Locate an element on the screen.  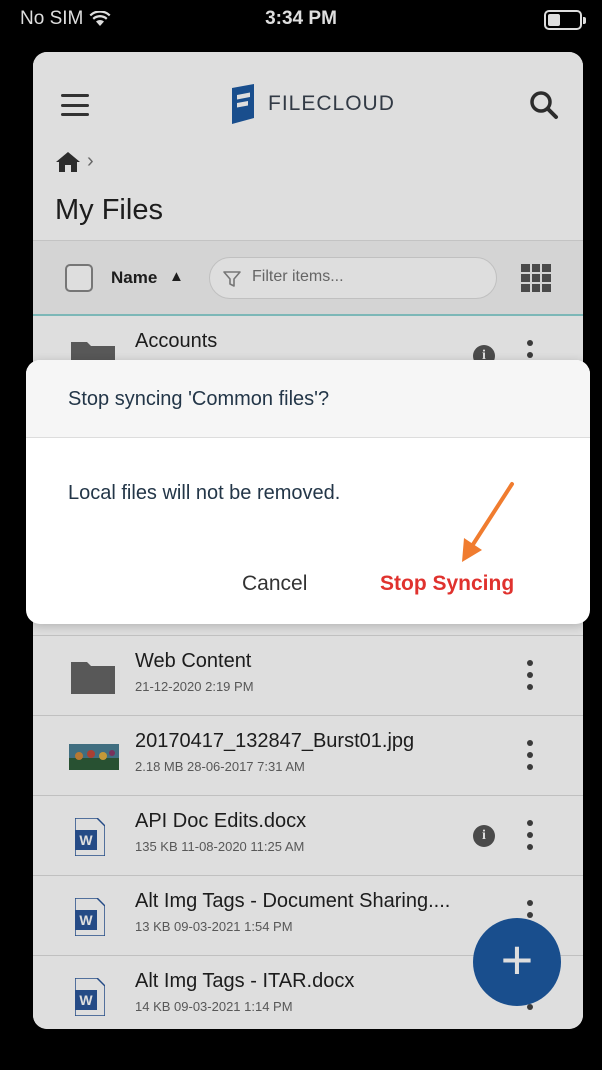
cancel-button: Cancel is located at coordinates (274, 584).